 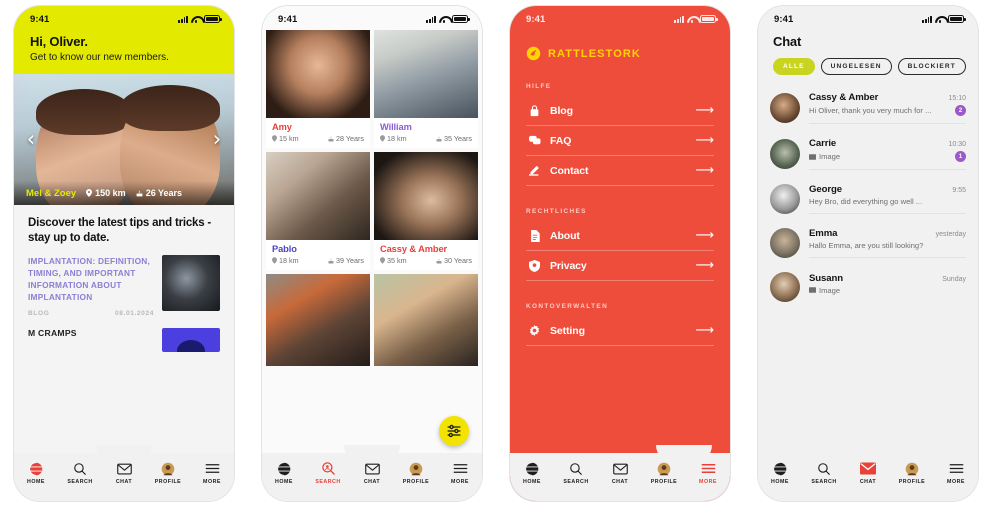 I want to click on greeting-subtitle: Get to know our new members., so click(x=99, y=57).